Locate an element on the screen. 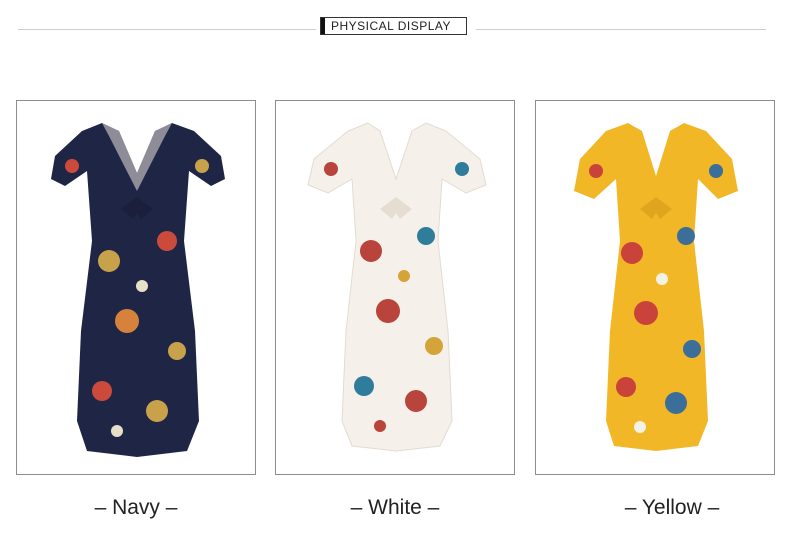 The height and width of the screenshot is (550, 790). header-divider-left is located at coordinates (167, 29).